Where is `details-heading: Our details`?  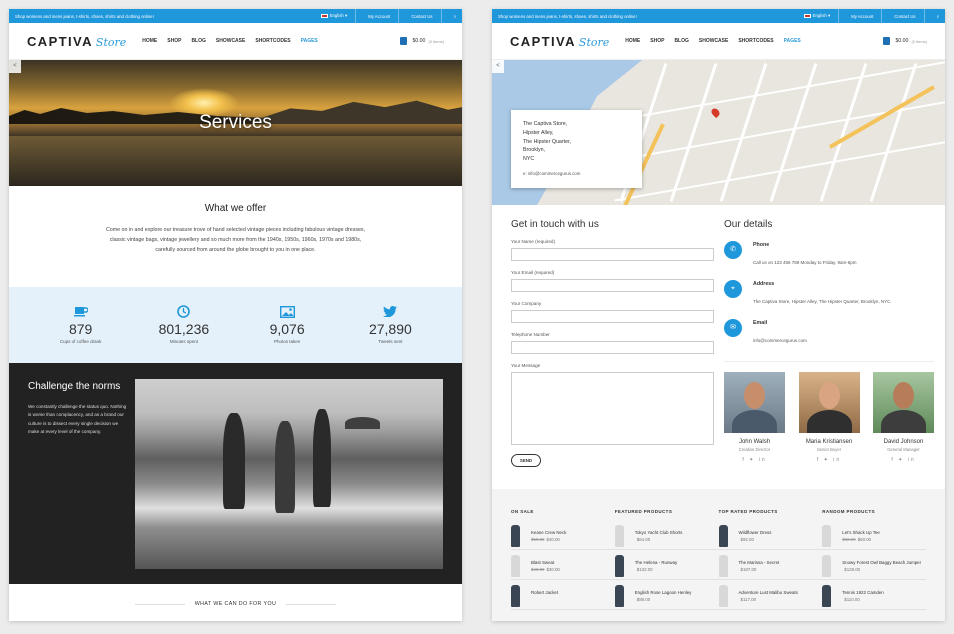 details-heading: Our details is located at coordinates (748, 224).